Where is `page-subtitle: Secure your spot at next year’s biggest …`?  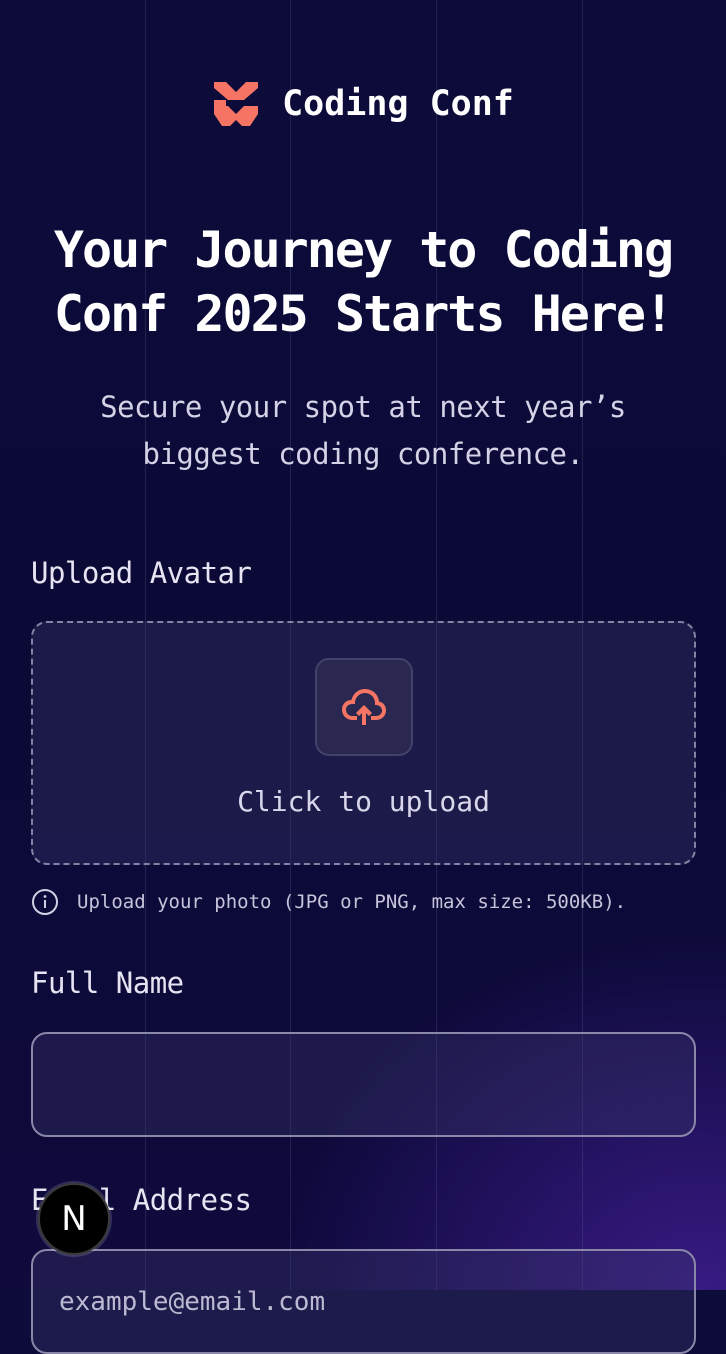
page-subtitle: Secure your spot at next year’s biggest … is located at coordinates (363, 430).